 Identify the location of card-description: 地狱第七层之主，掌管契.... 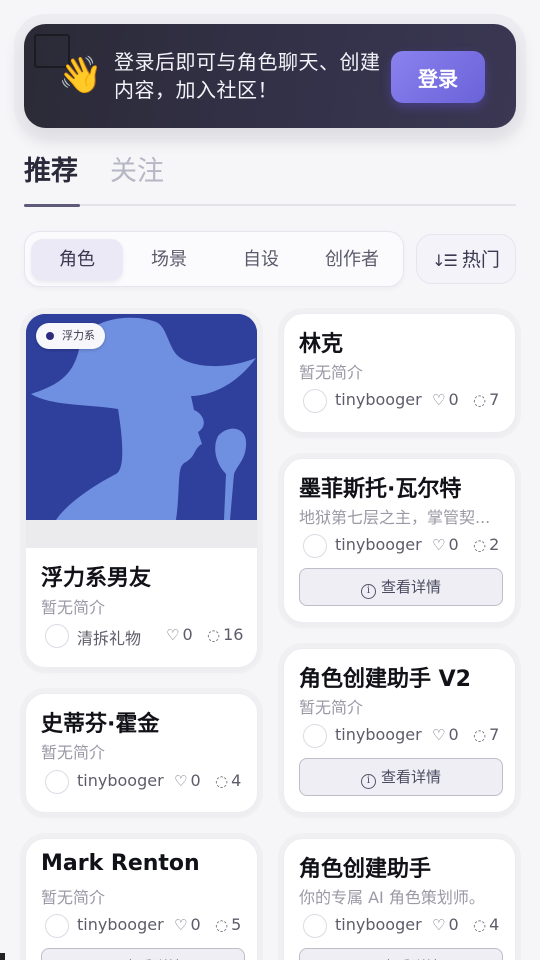
(395, 517).